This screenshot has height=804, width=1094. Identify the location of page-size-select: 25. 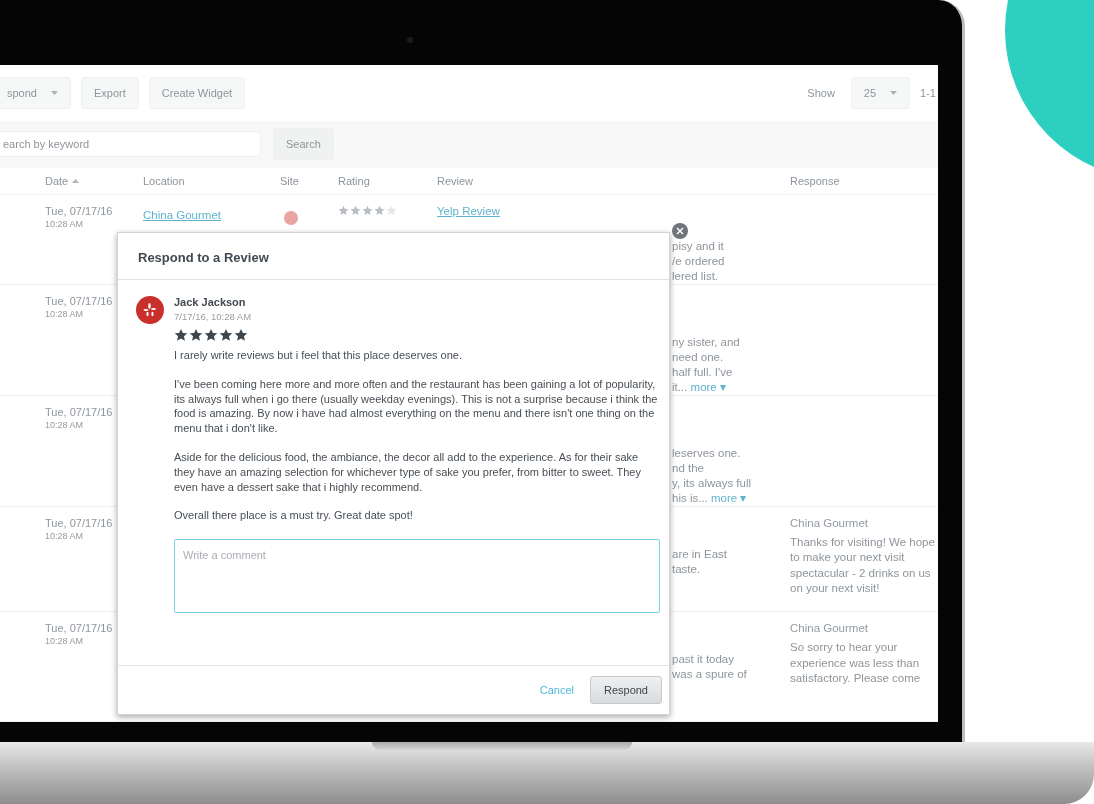
(880, 93).